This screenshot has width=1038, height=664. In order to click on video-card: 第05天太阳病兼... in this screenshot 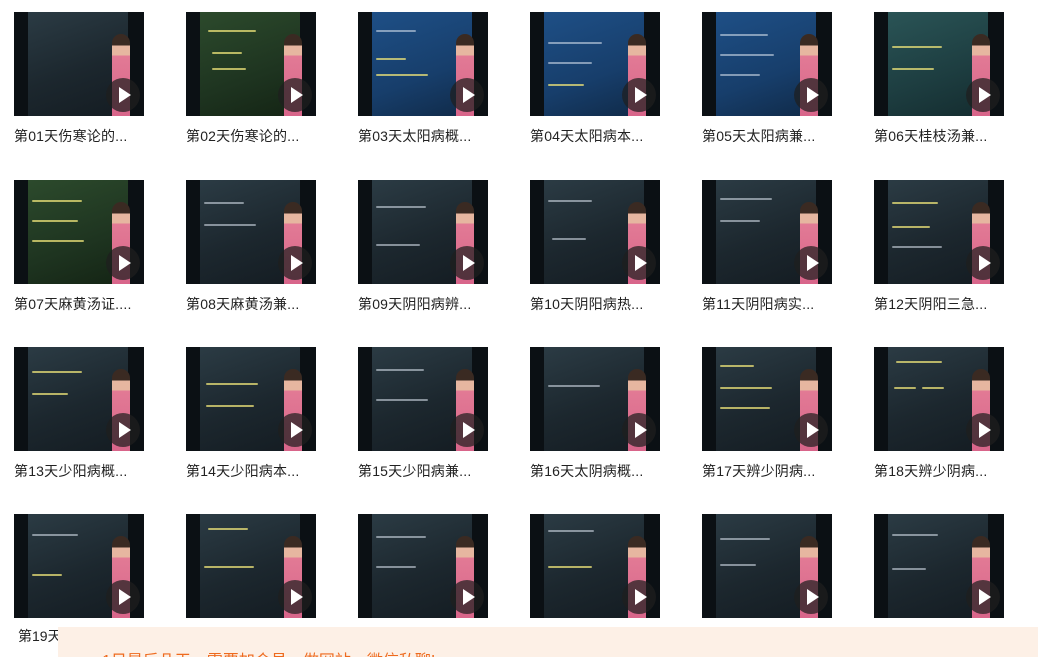, I will do `click(788, 87)`.